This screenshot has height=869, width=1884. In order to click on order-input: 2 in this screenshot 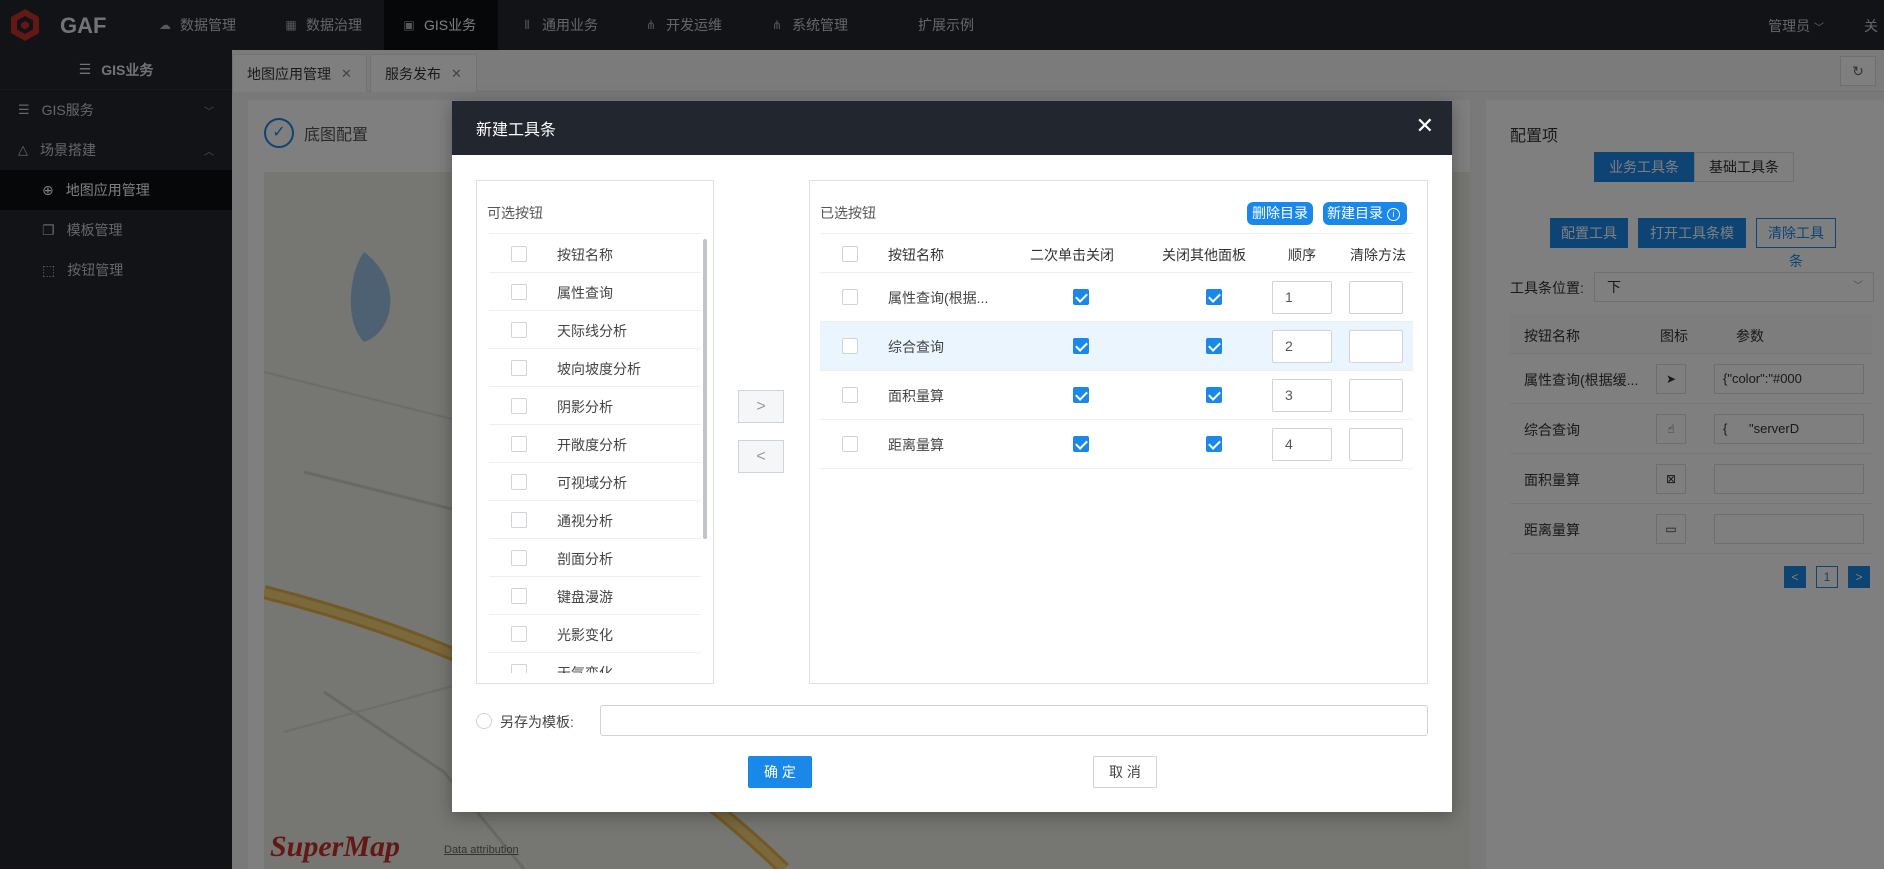, I will do `click(1302, 346)`.